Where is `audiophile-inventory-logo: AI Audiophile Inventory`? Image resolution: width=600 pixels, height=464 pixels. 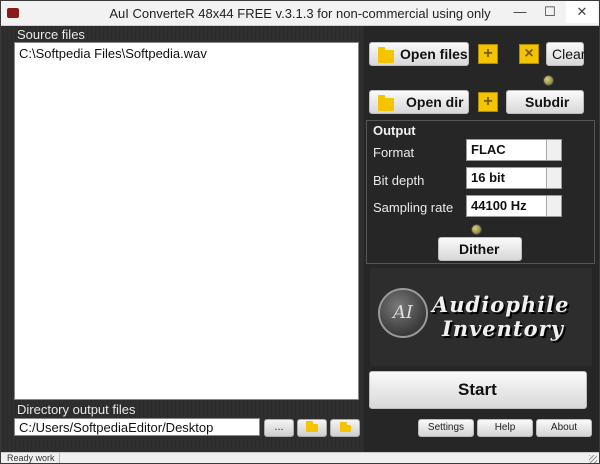 audiophile-inventory-logo: AI Audiophile Inventory is located at coordinates (481, 317).